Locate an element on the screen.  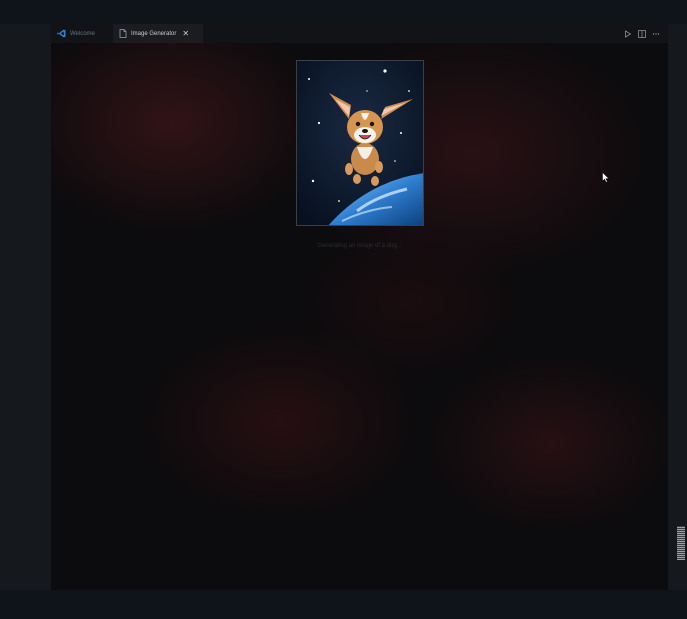
file-icon is located at coordinates (123, 33).